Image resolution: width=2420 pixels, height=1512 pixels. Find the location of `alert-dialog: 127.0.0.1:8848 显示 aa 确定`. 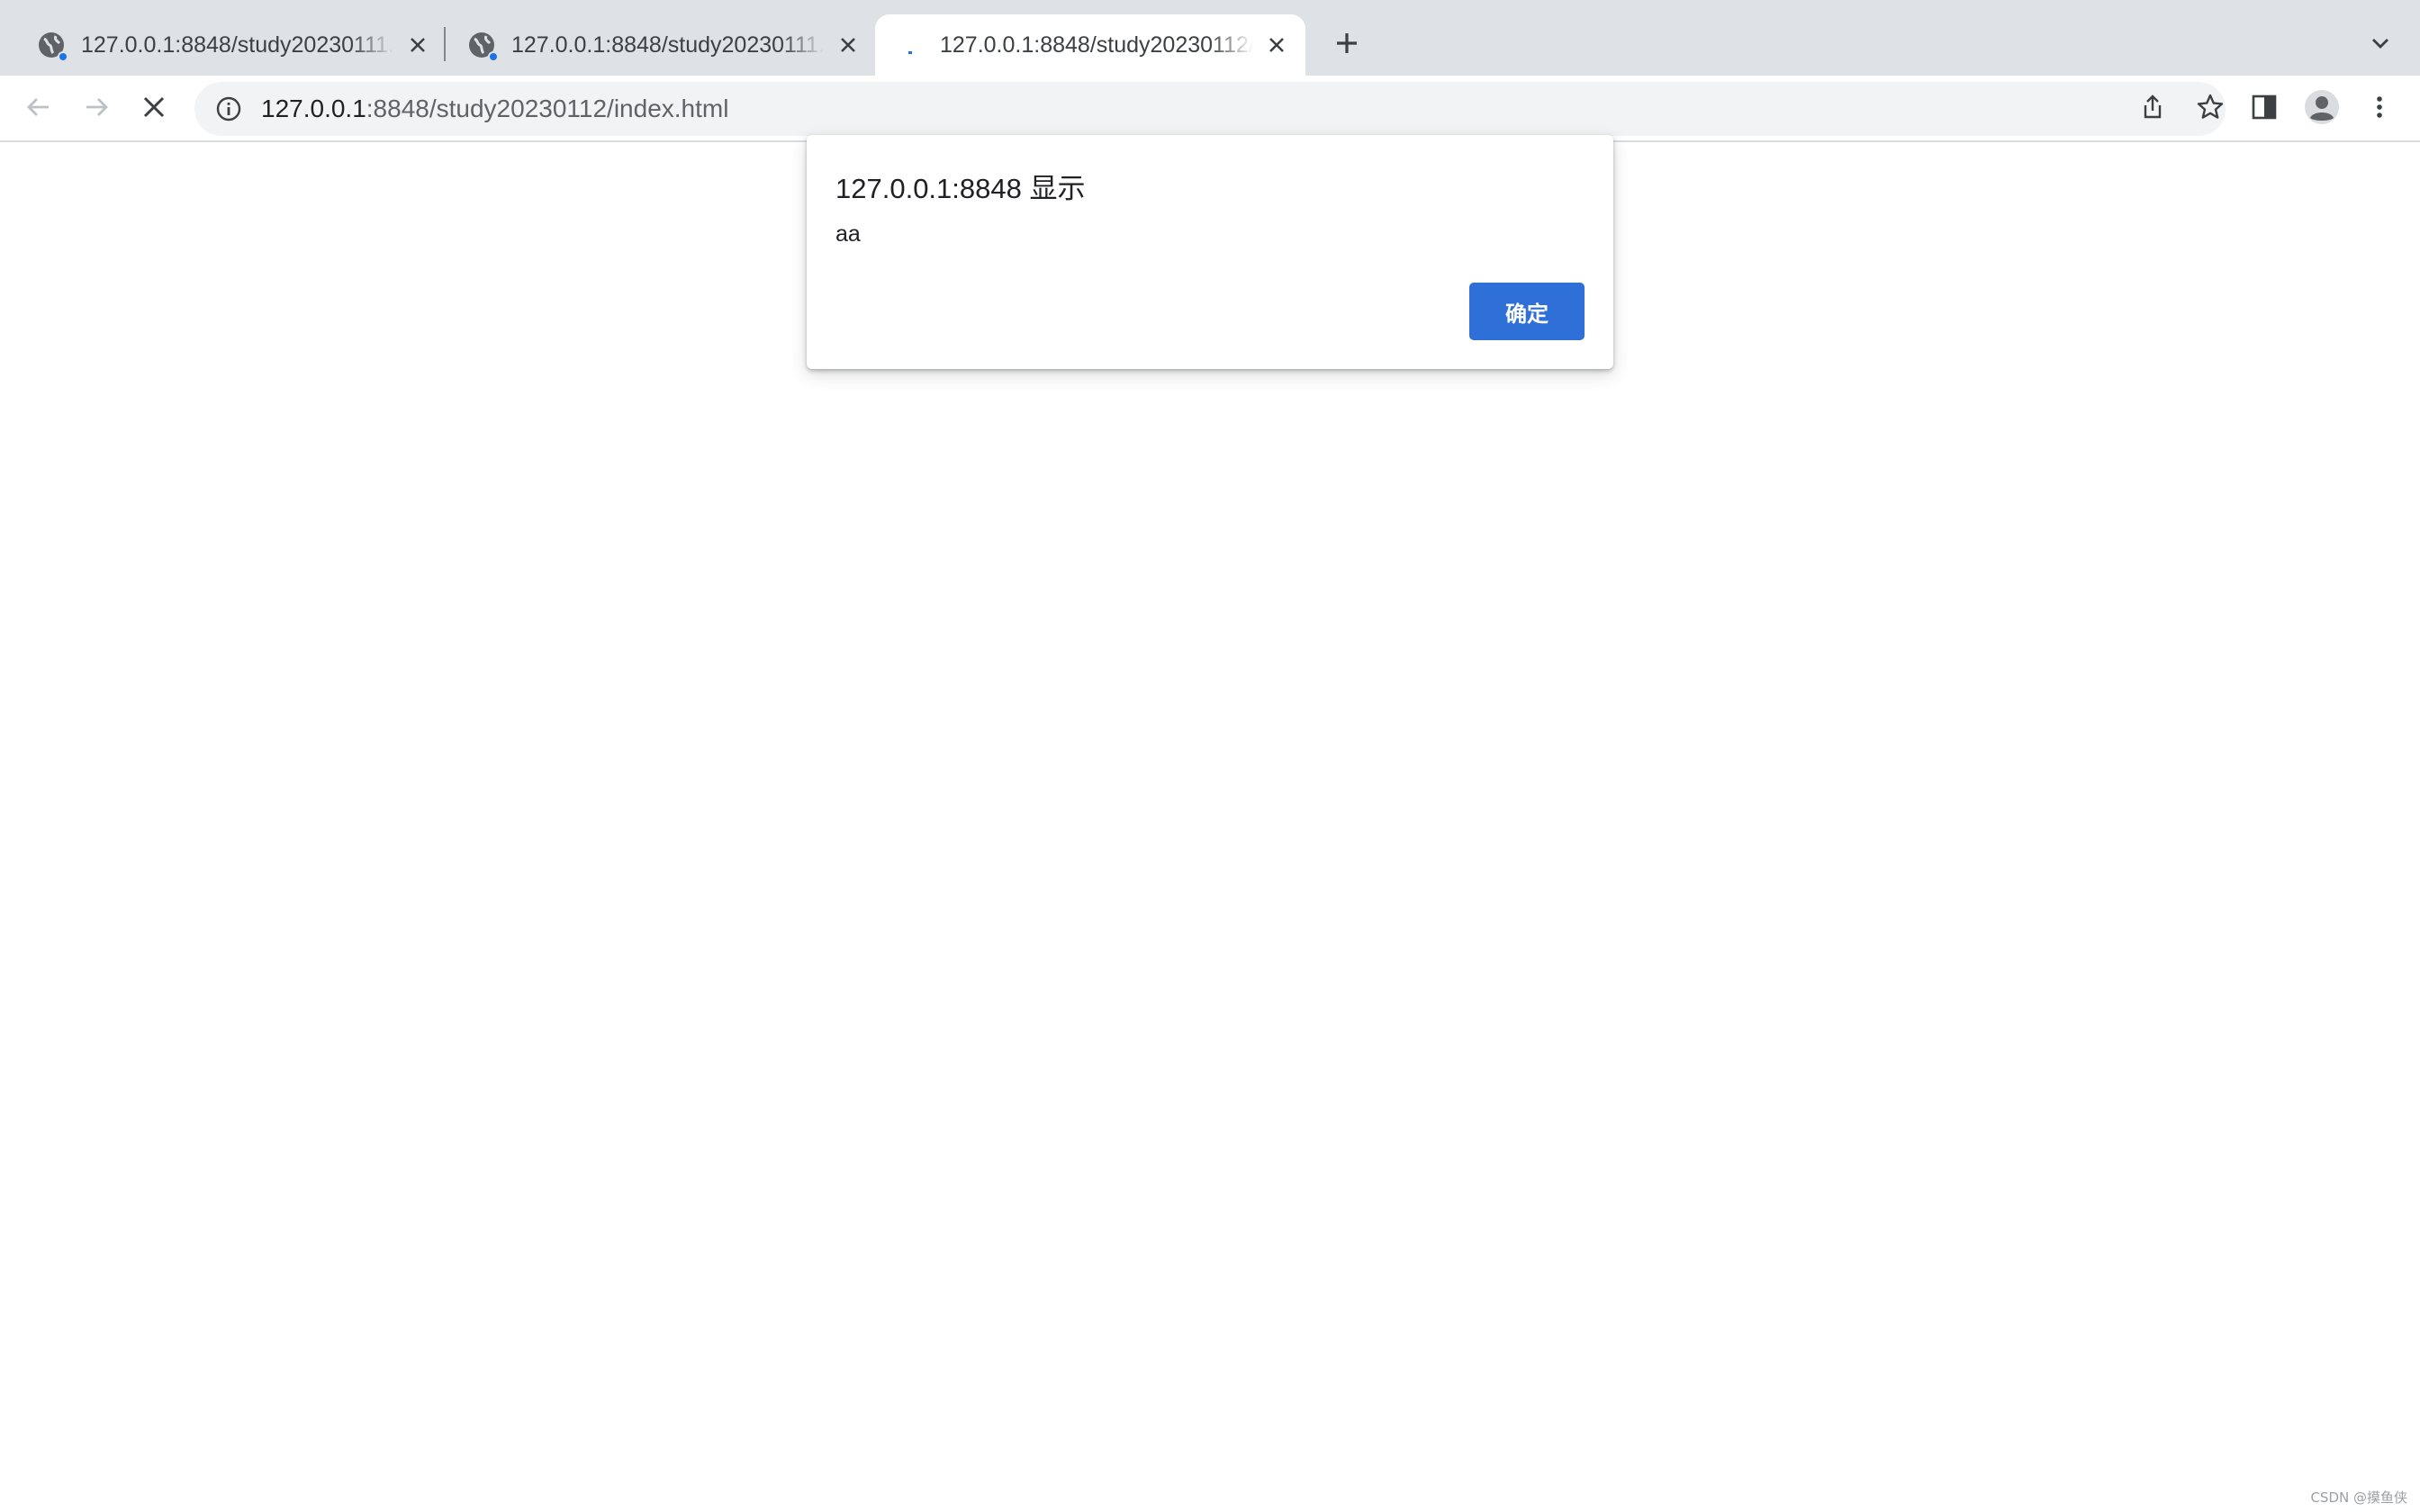

alert-dialog: 127.0.0.1:8848 显示 aa 确定 is located at coordinates (1210, 252).